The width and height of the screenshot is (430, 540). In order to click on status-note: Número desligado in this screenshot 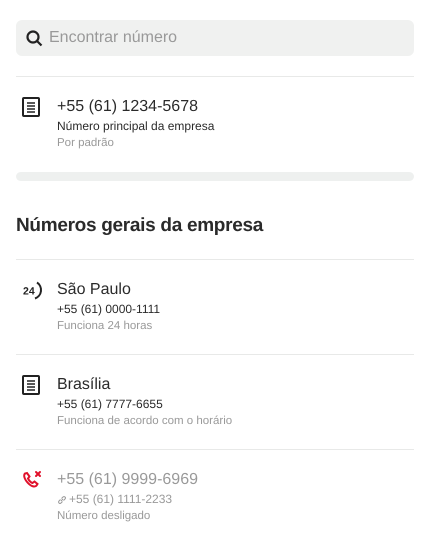, I will do `click(104, 516)`.